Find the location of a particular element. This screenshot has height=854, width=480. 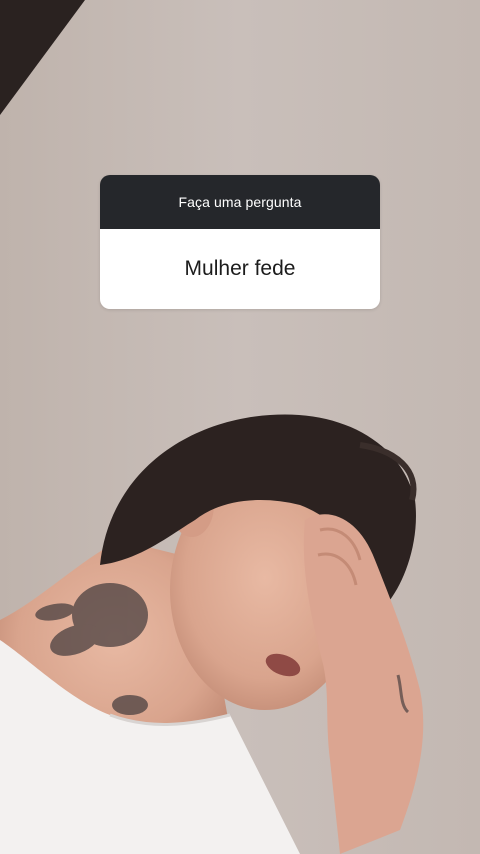

question-sticker: Faça uma pergunta Mulher fede is located at coordinates (240, 242).